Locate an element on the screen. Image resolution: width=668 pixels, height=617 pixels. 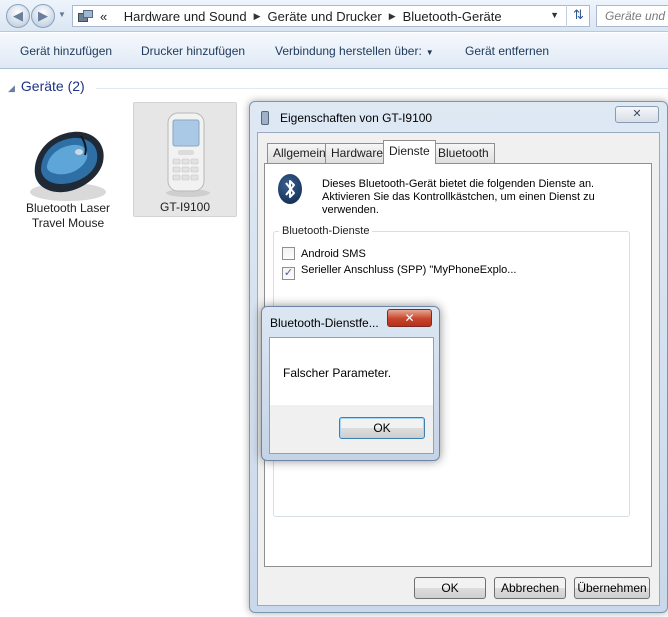
address-history-chevron-icon: ▼ is located at coordinates (554, 15).